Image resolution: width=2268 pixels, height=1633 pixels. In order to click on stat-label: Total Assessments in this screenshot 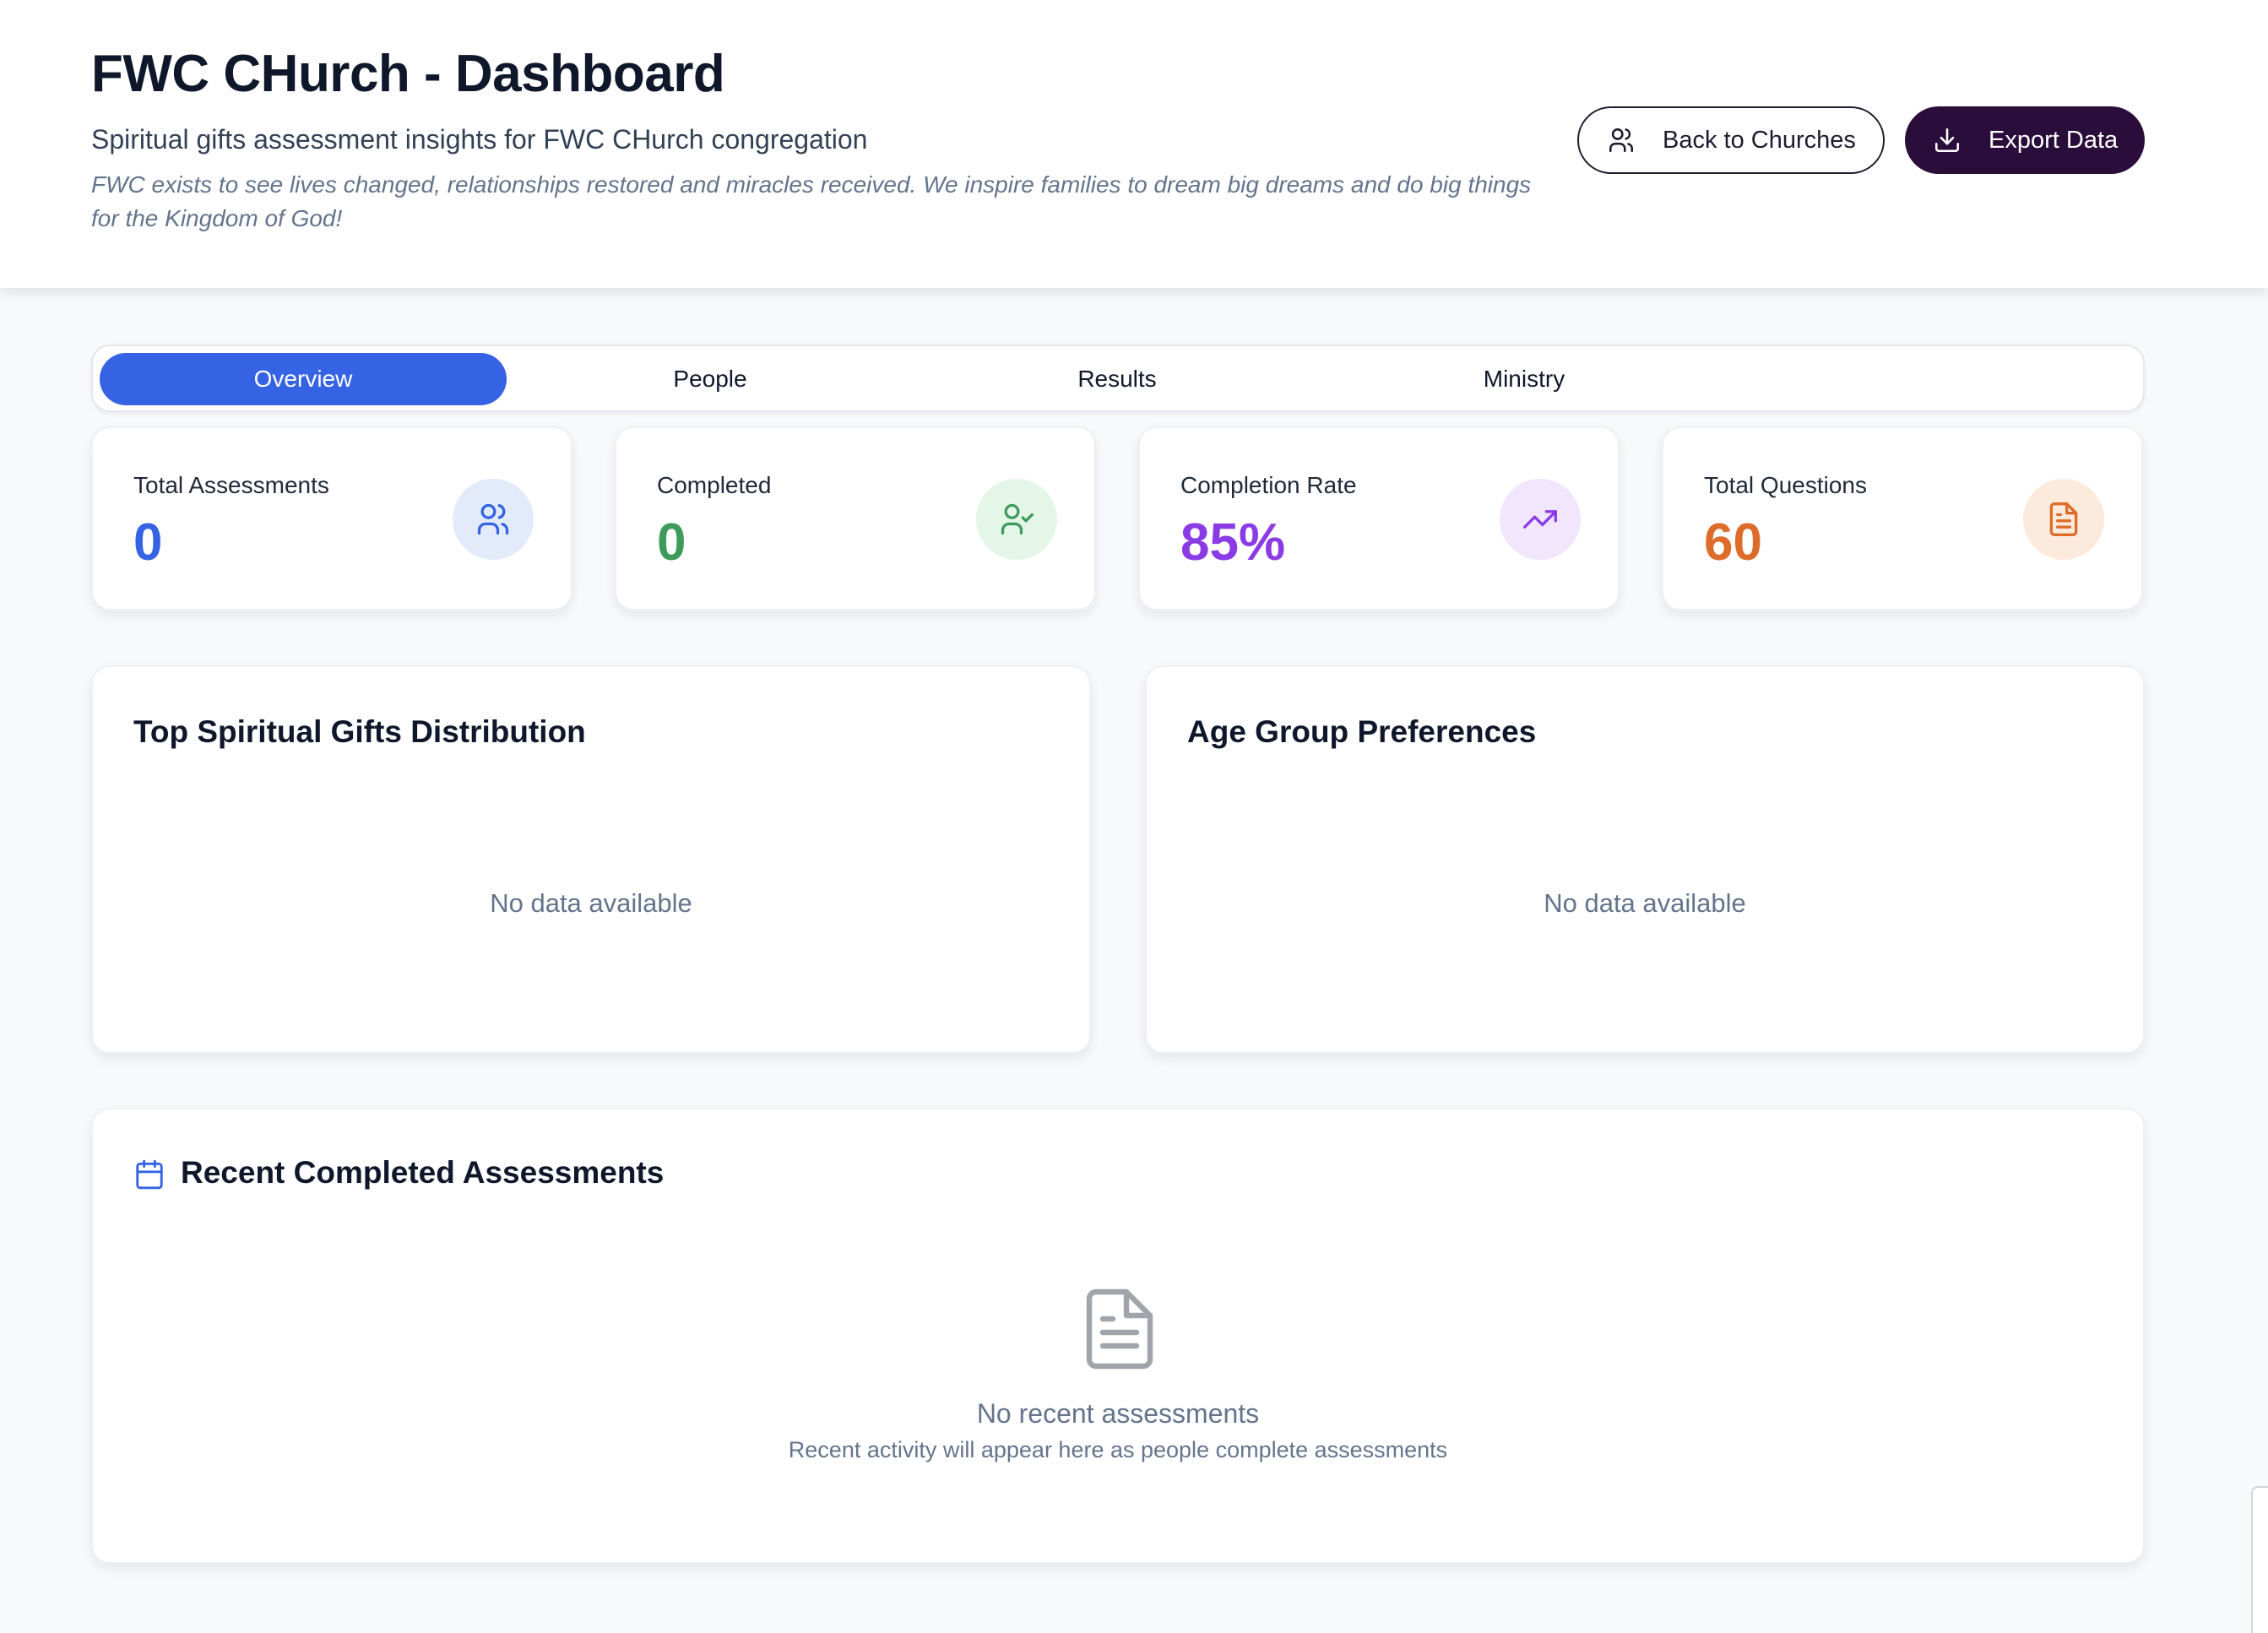, I will do `click(231, 485)`.